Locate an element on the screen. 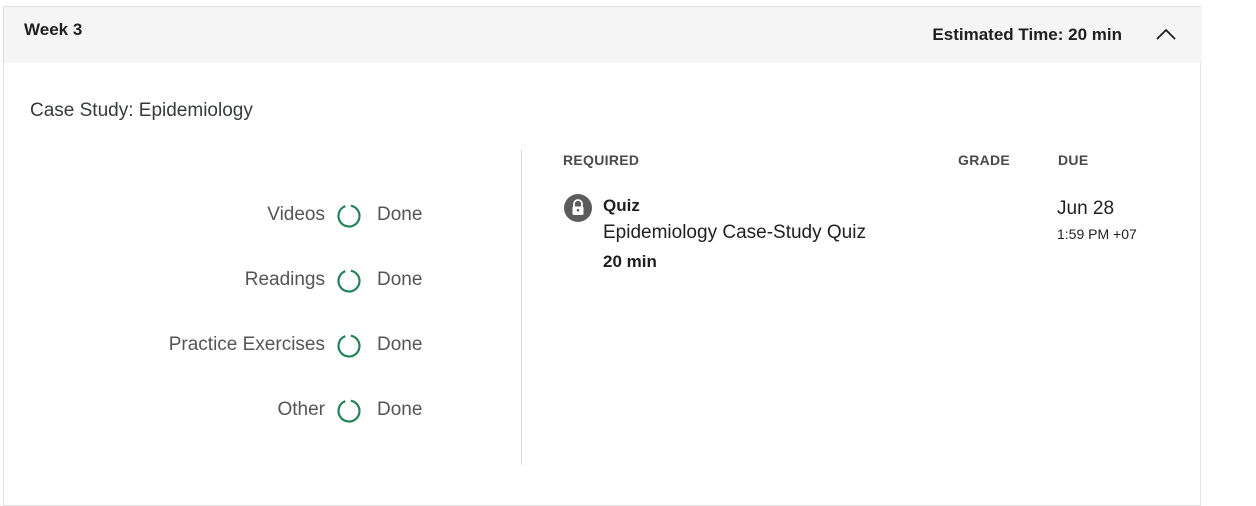  lesson-title: Case Study: Epidemiology is located at coordinates (141, 111).